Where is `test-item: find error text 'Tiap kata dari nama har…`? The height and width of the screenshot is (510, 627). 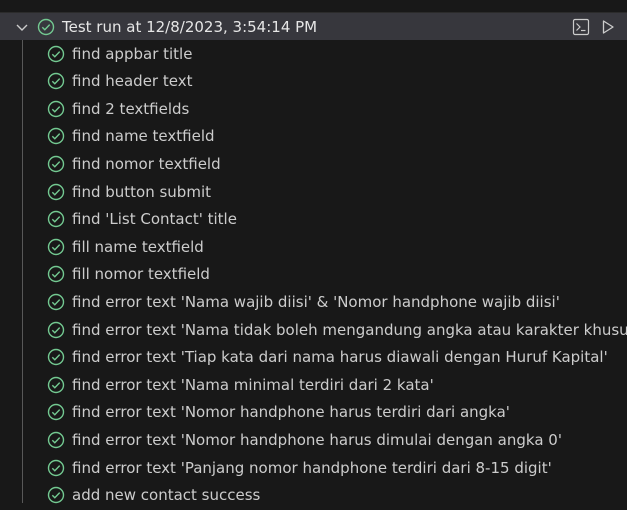 test-item: find error text 'Tiap kata dari nama har… is located at coordinates (313, 358).